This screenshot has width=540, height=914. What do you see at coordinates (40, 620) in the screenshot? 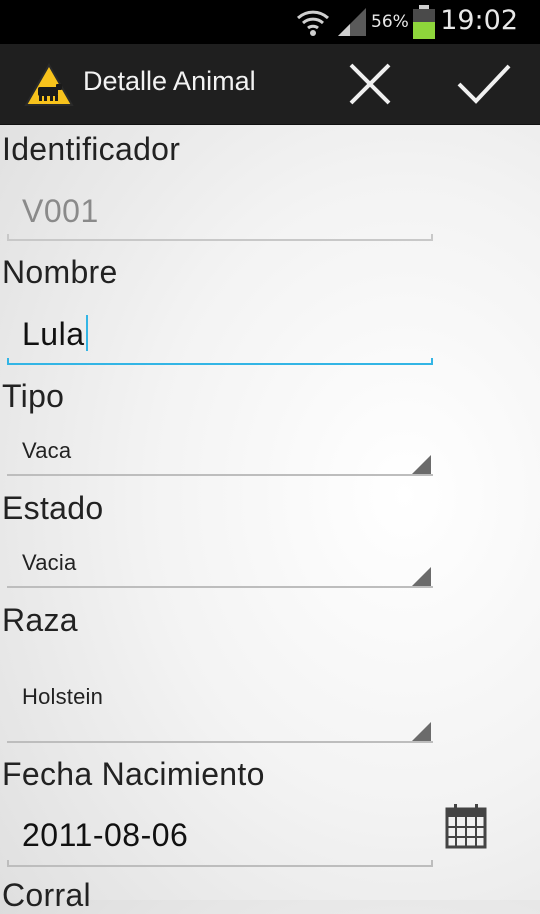
I see `raza-label: Raza` at bounding box center [40, 620].